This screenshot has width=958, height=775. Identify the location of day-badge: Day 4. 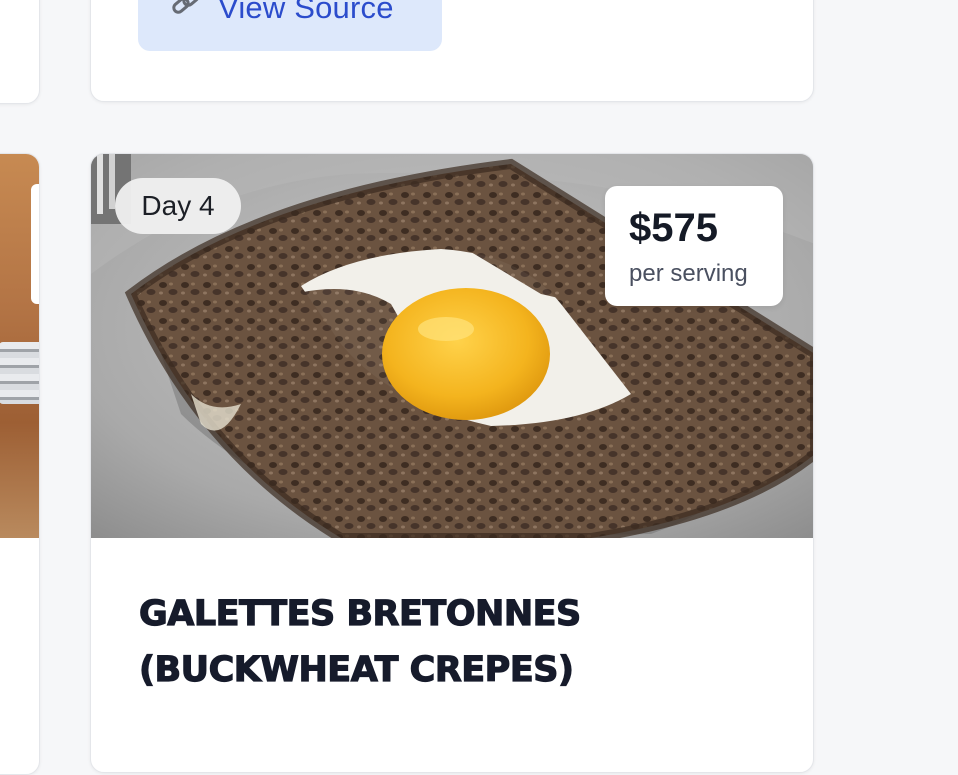
(178, 206).